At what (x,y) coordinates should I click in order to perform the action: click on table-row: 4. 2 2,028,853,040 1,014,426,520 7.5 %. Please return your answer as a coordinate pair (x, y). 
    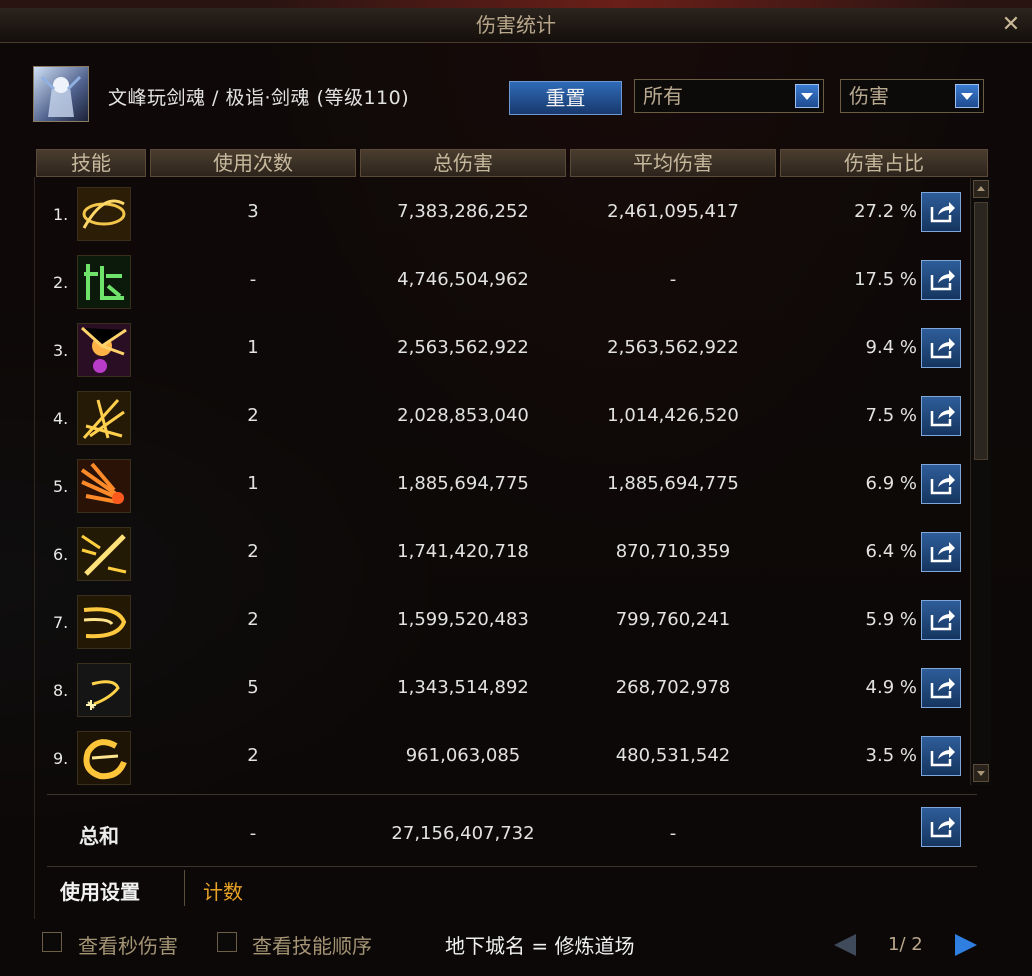
    Looking at the image, I should click on (503, 415).